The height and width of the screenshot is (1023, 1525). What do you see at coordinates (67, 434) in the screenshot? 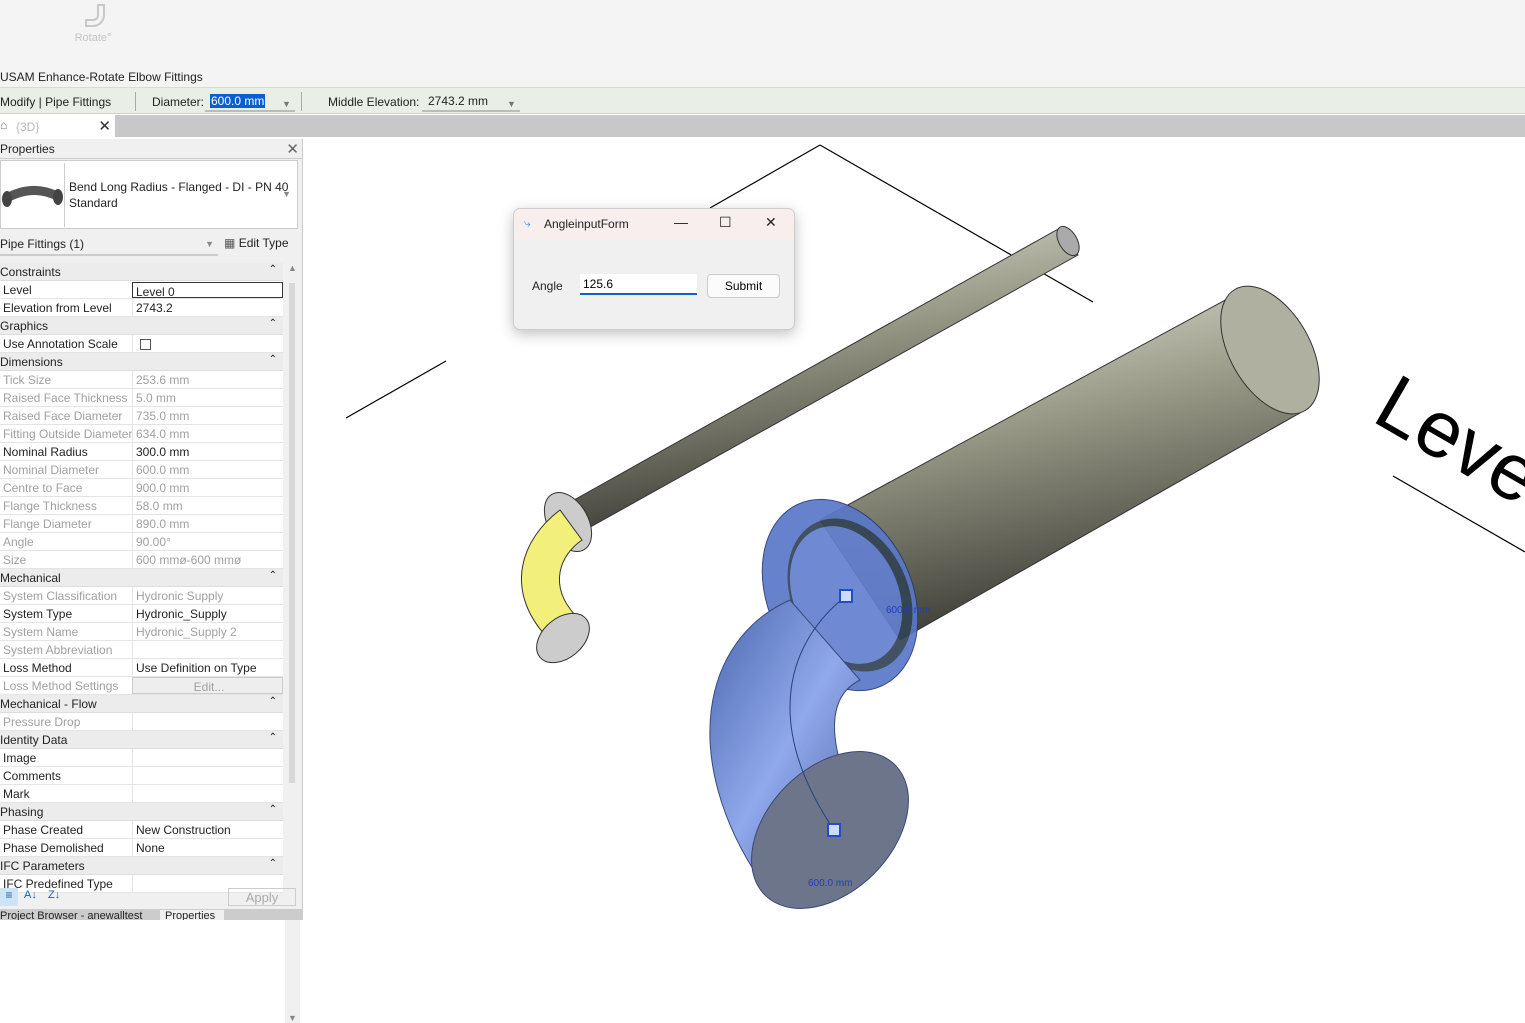
I see `property-name: Fitting Outside Diameter` at bounding box center [67, 434].